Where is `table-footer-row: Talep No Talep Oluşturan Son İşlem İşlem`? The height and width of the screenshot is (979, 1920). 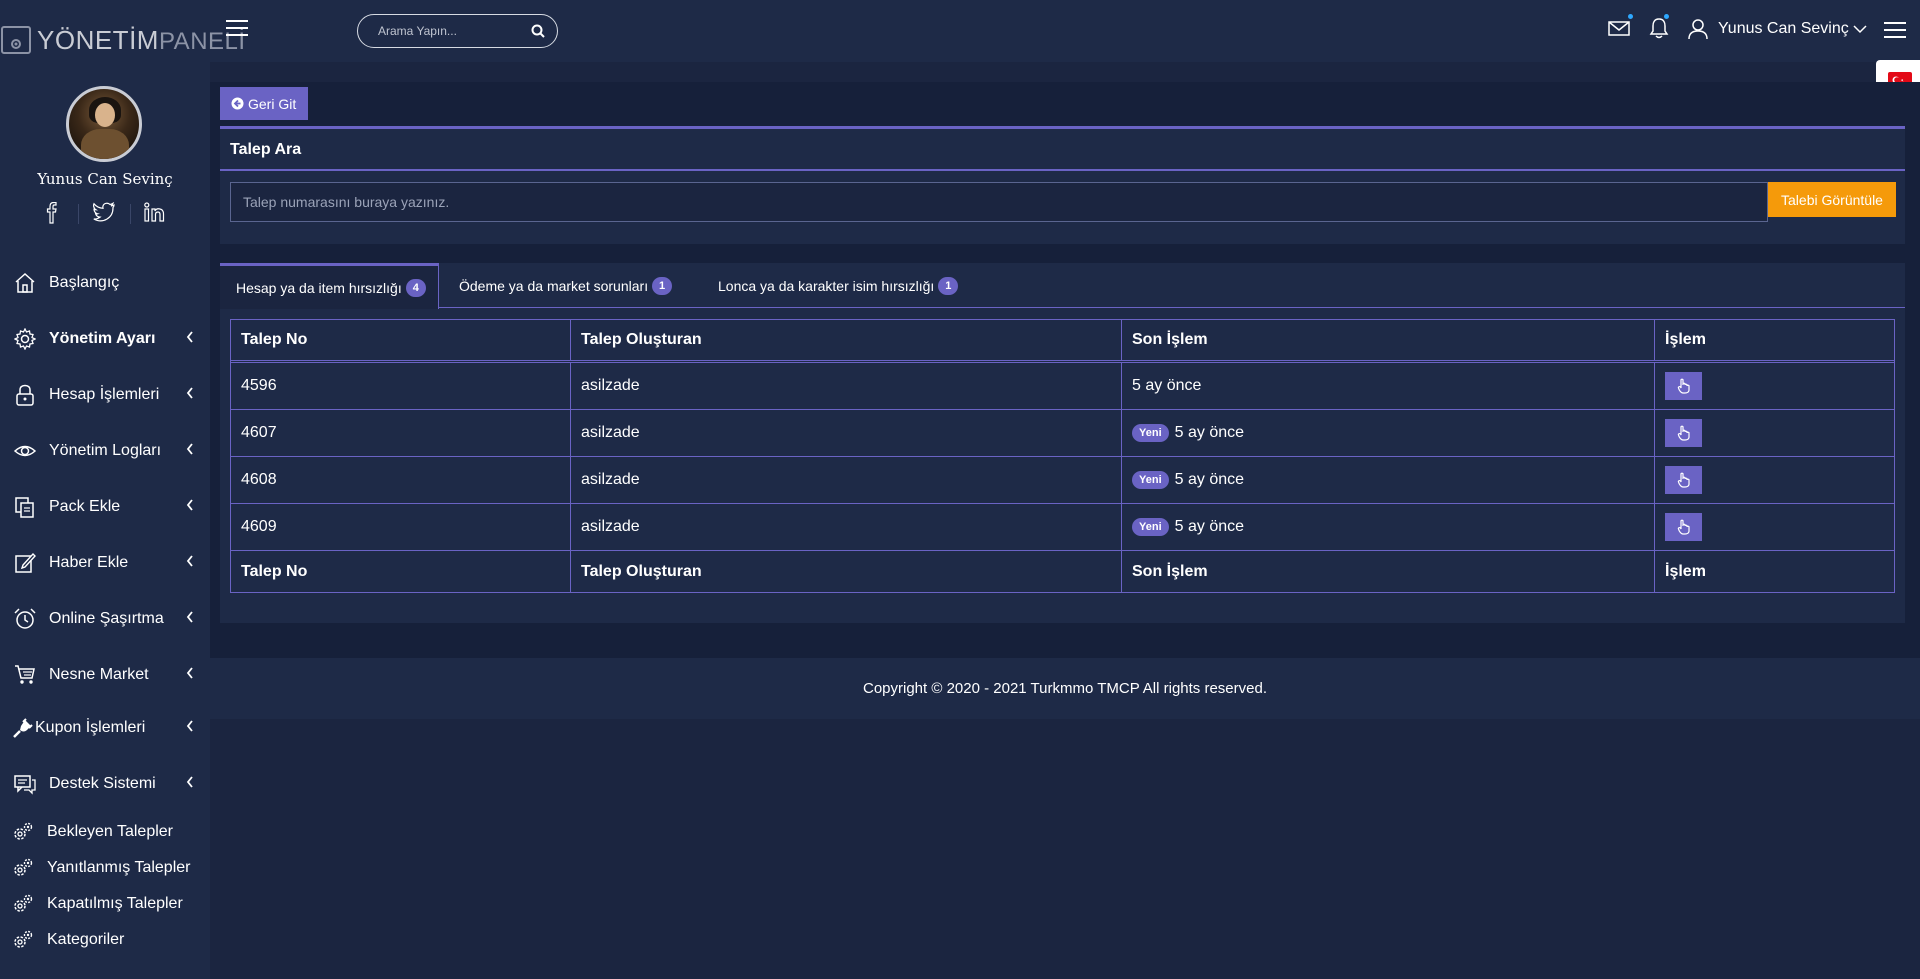 table-footer-row: Talep No Talep Oluşturan Son İşlem İşlem is located at coordinates (1062, 571).